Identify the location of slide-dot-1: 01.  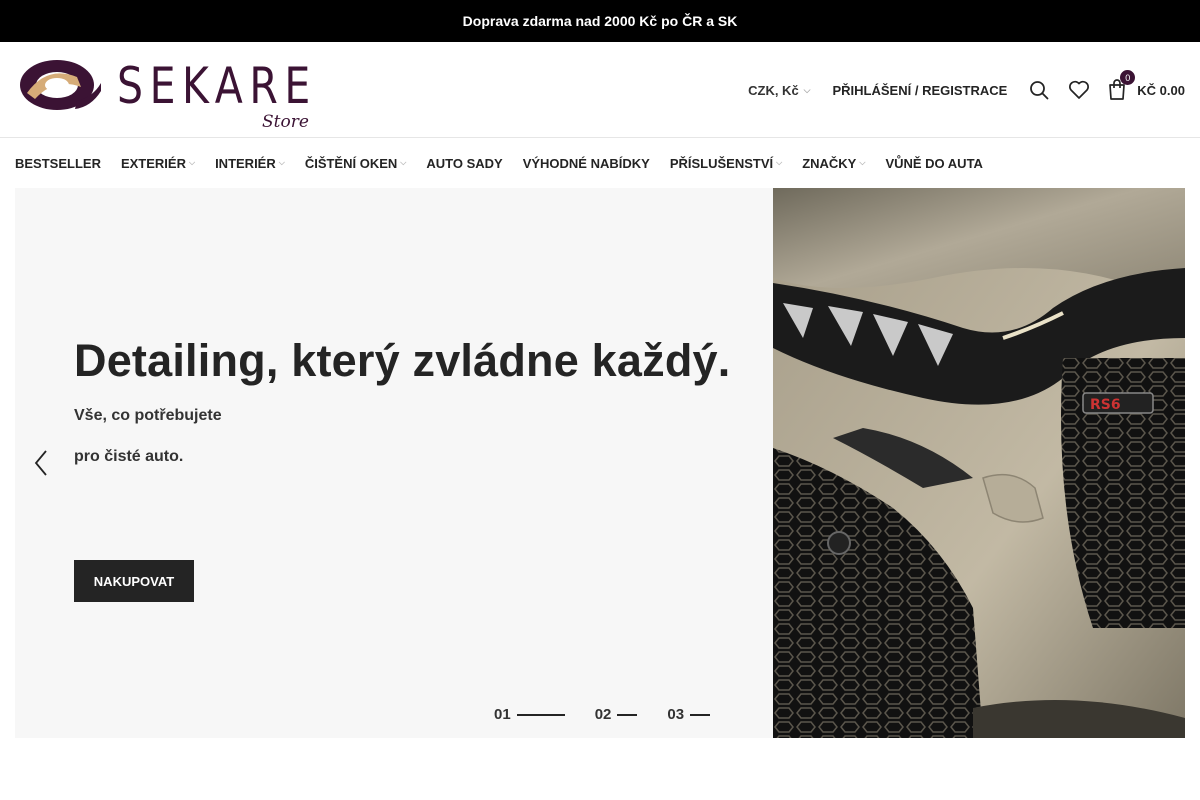
(529, 714).